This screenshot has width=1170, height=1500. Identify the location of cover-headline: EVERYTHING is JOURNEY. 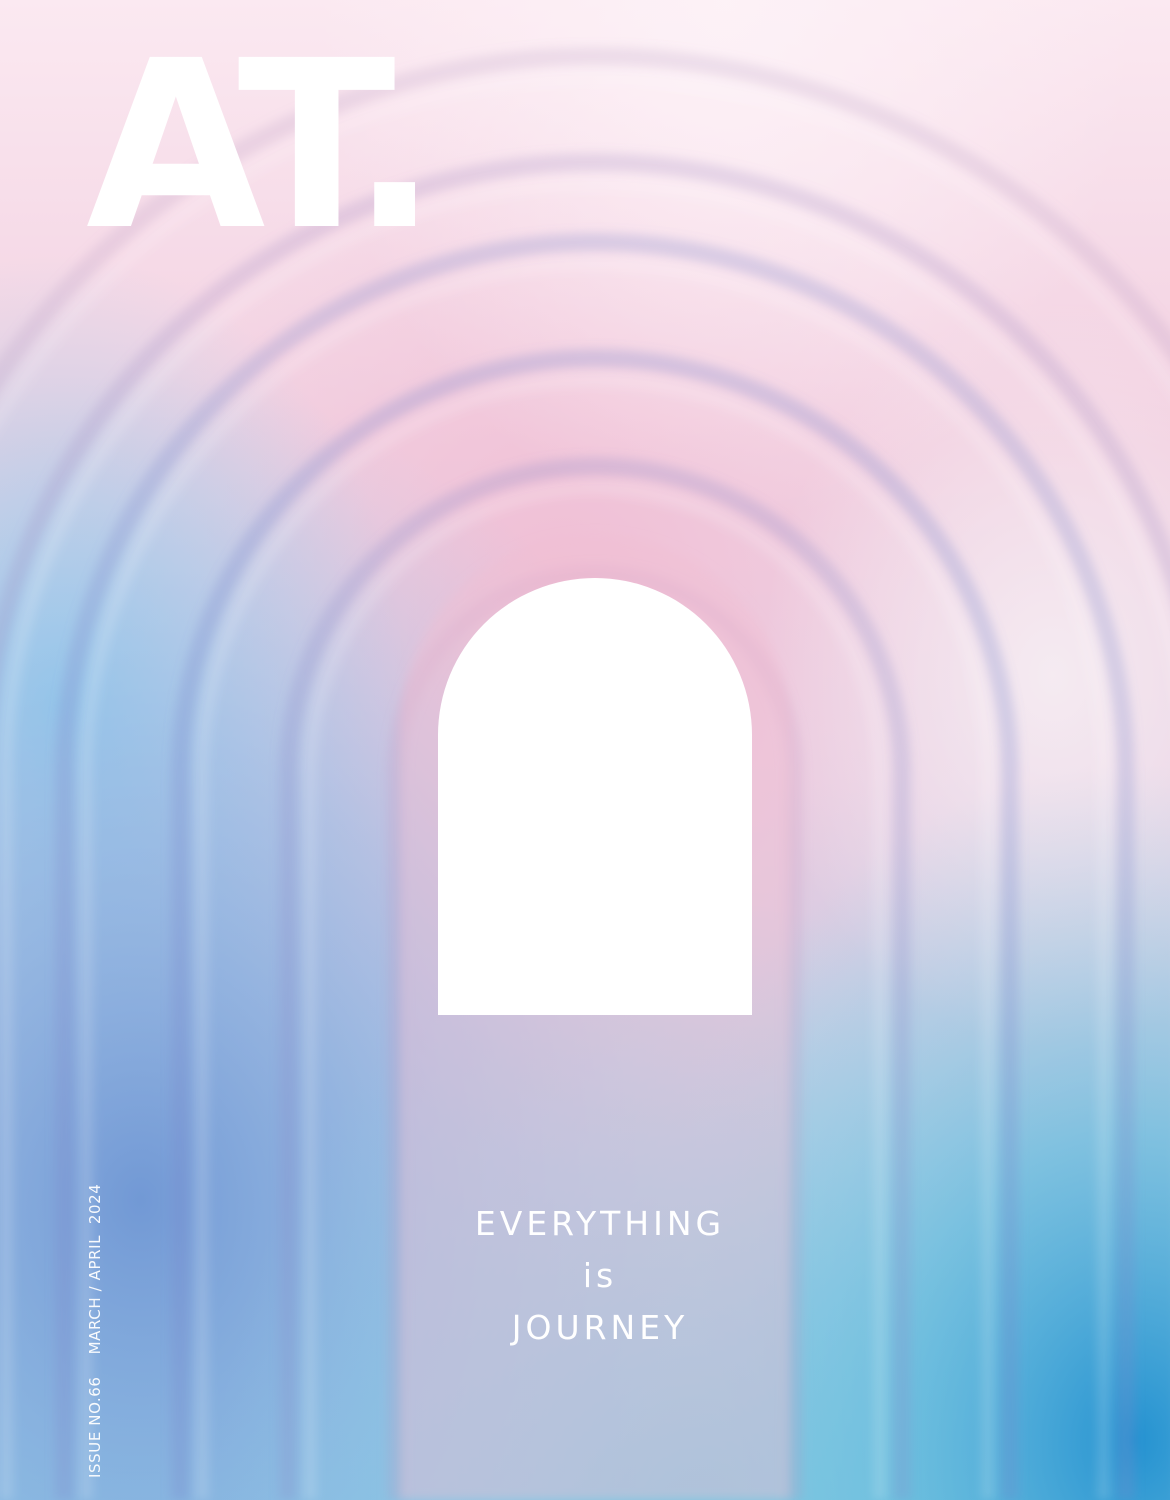
(600, 1276).